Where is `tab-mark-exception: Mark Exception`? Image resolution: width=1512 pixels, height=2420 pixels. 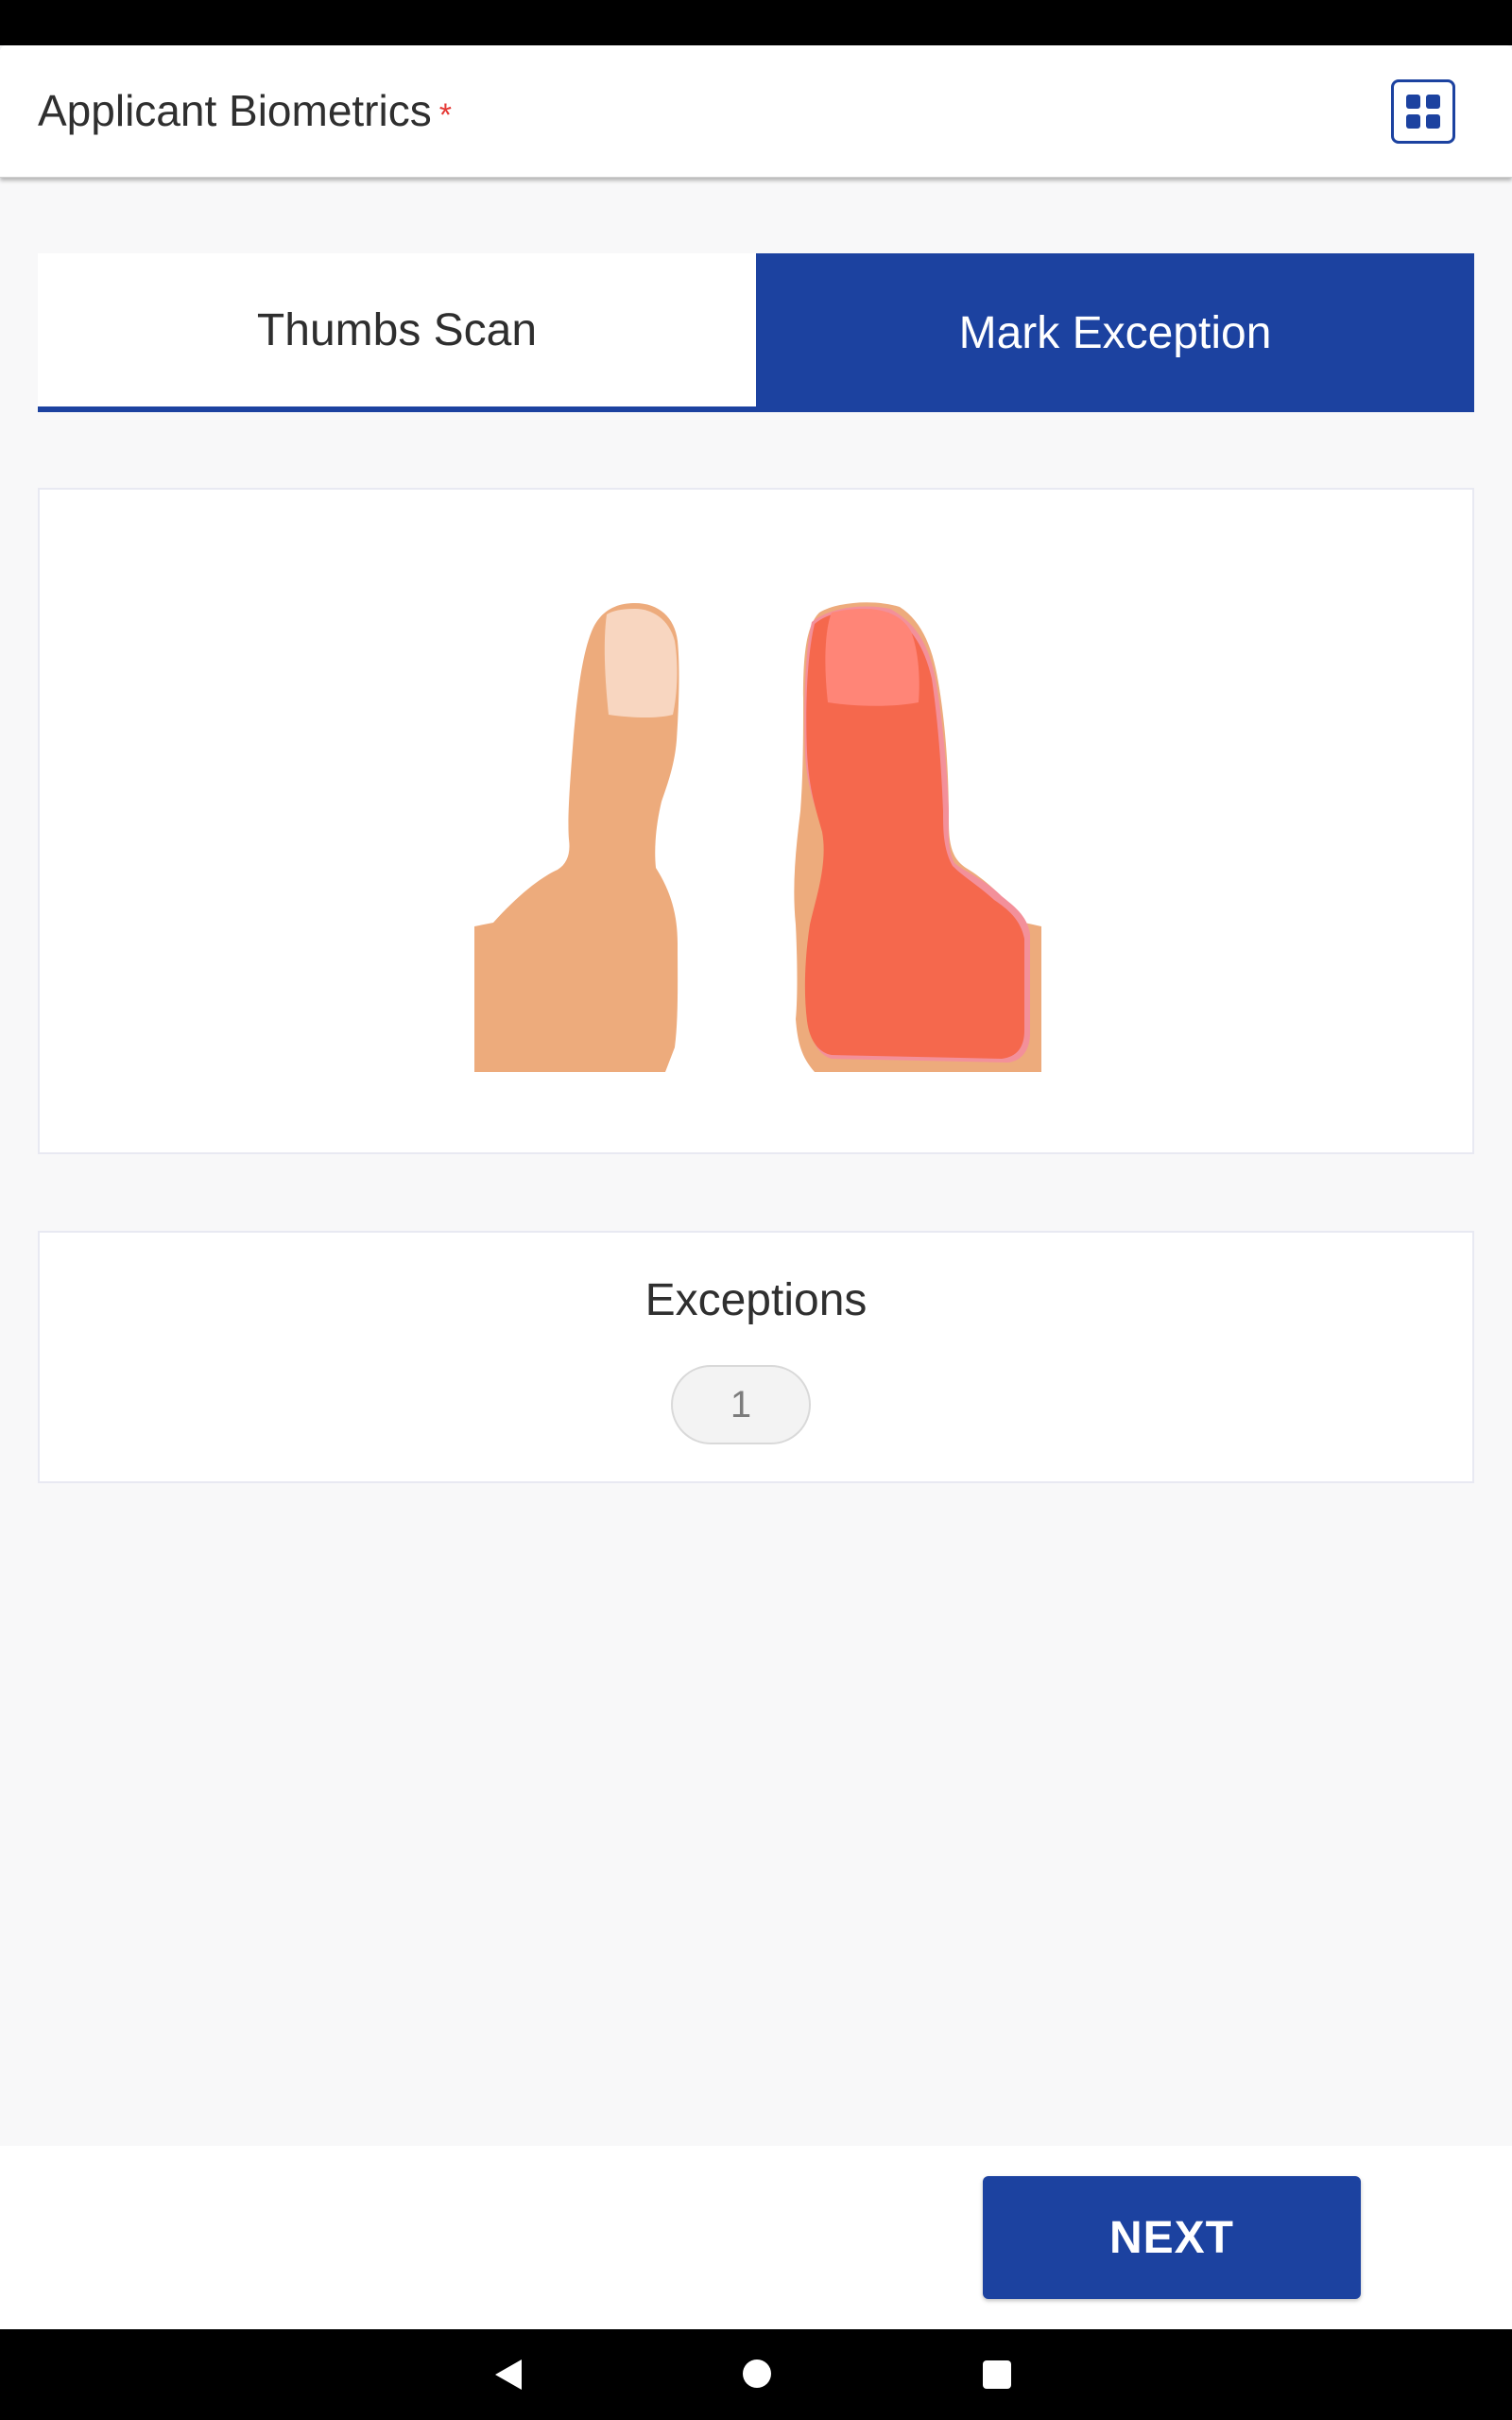 tab-mark-exception: Mark Exception is located at coordinates (1115, 332).